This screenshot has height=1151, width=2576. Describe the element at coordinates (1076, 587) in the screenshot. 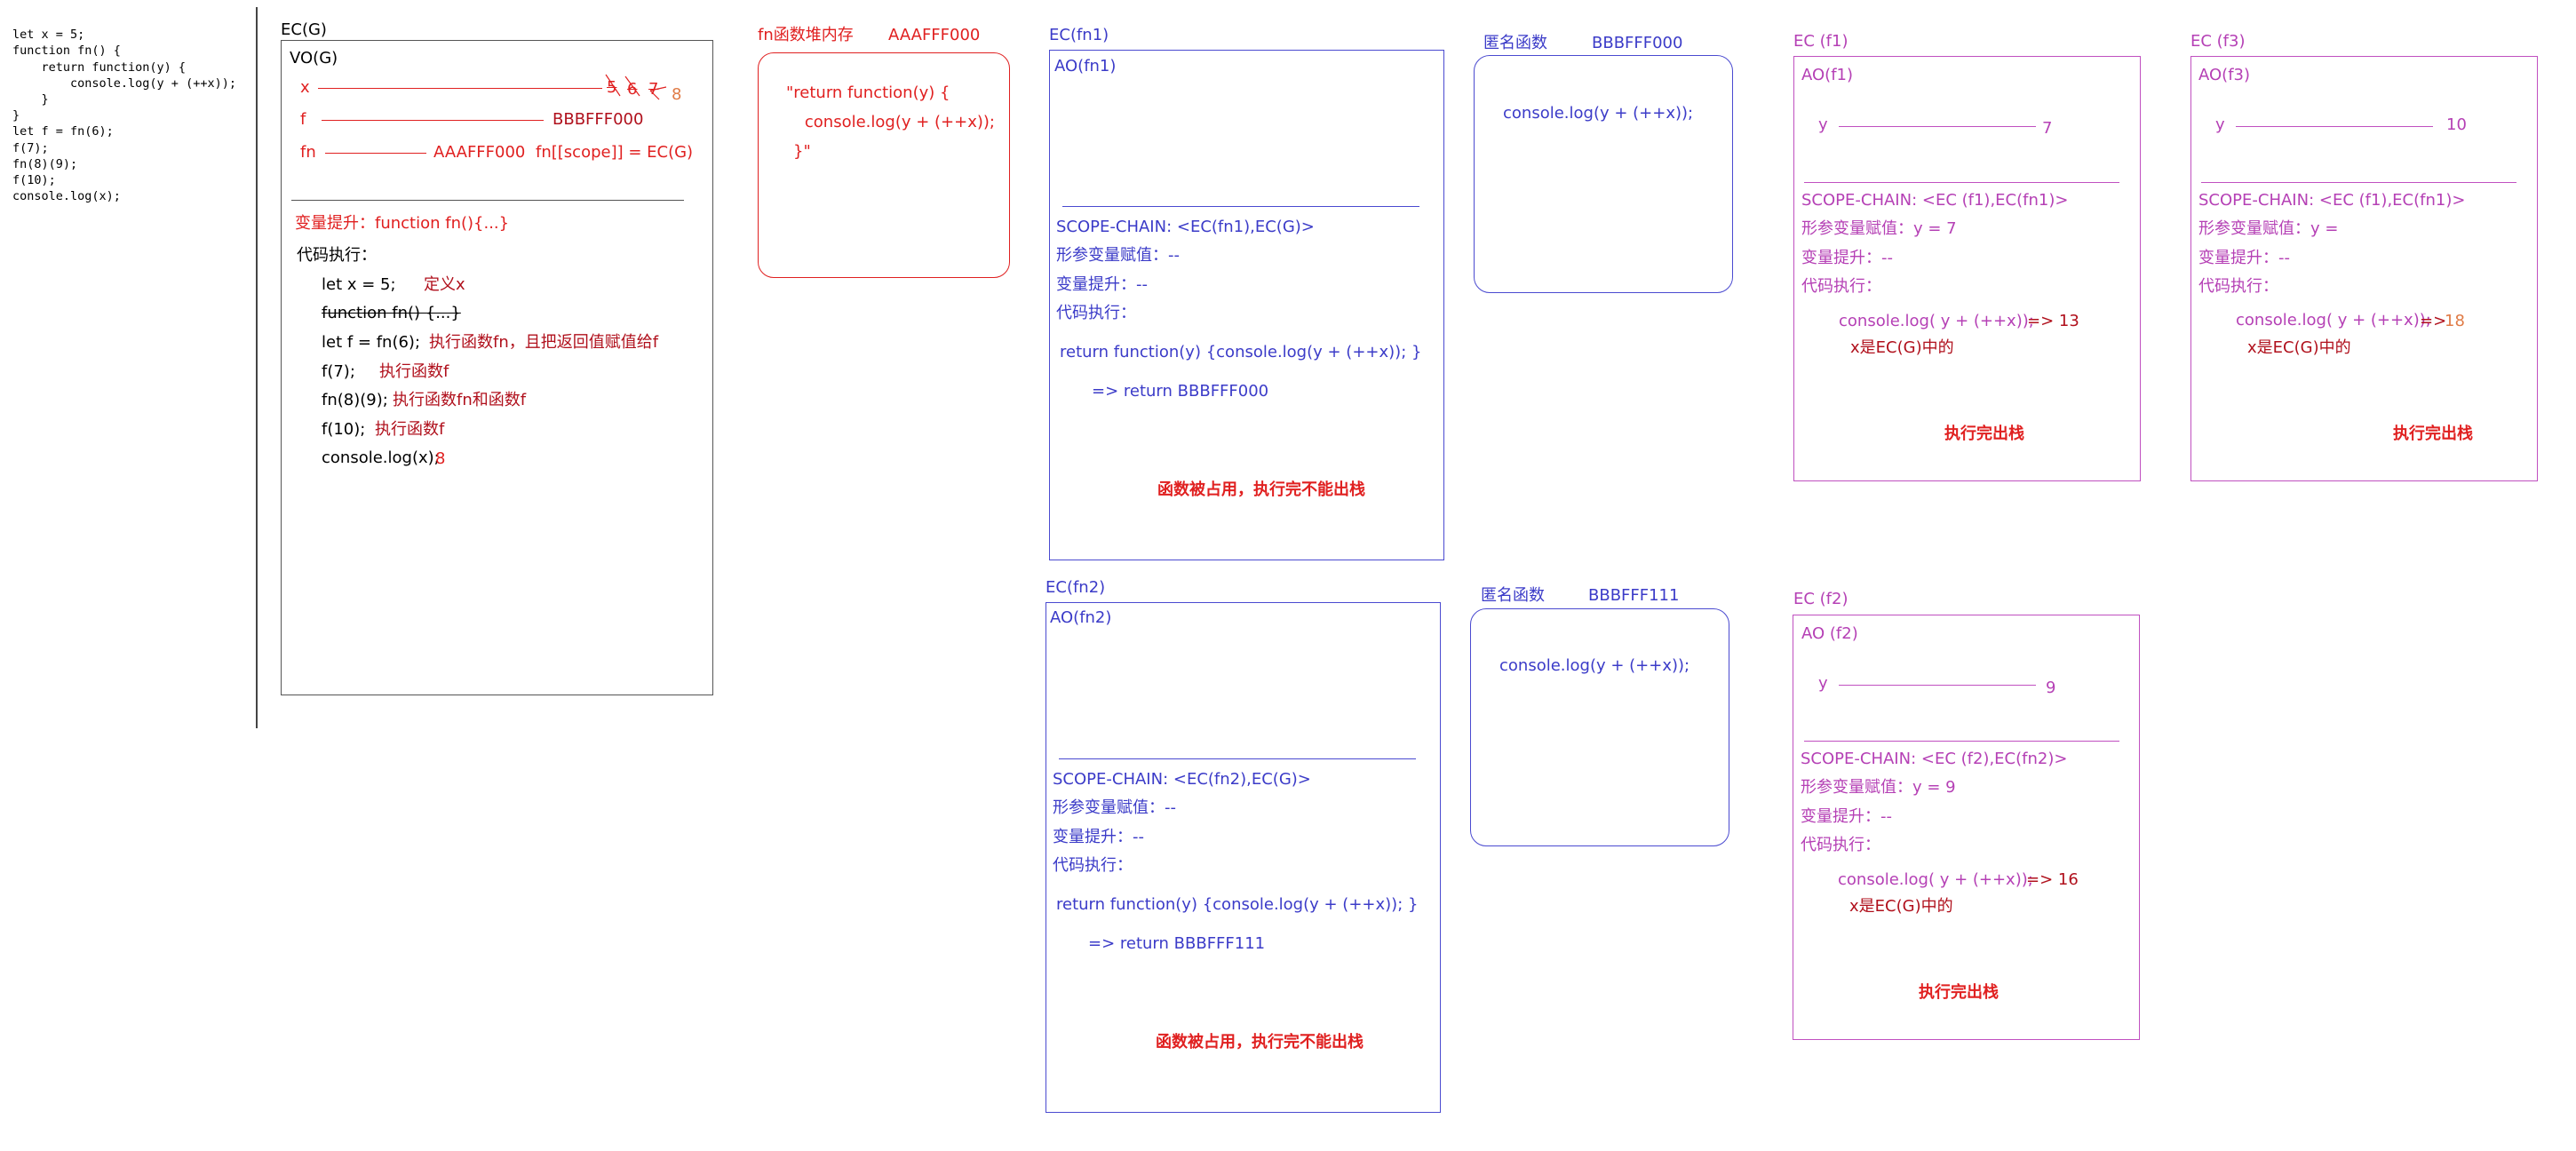

I see `ec-fn2-title: EC(fn2)` at that location.